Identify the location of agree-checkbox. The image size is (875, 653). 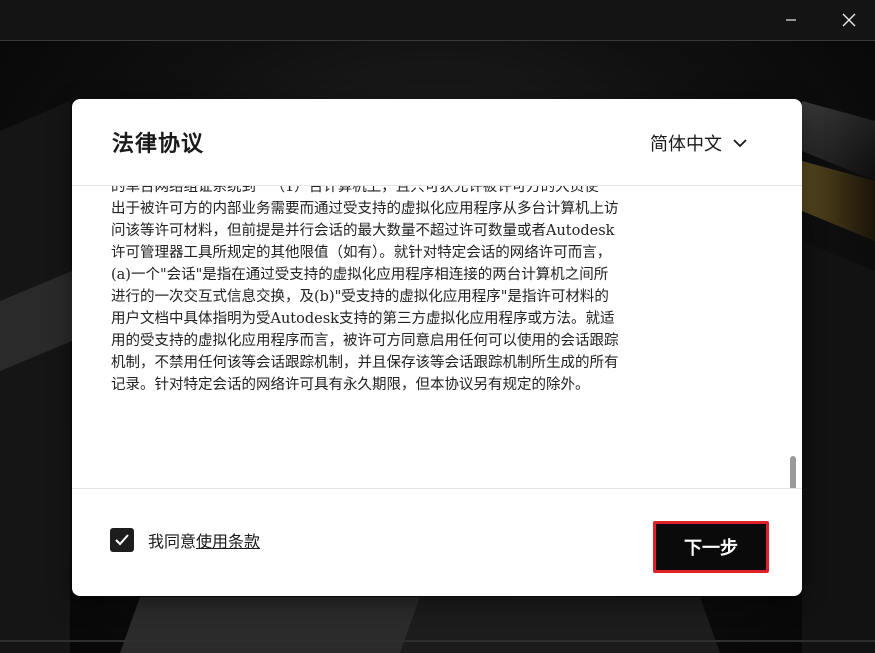
(122, 540).